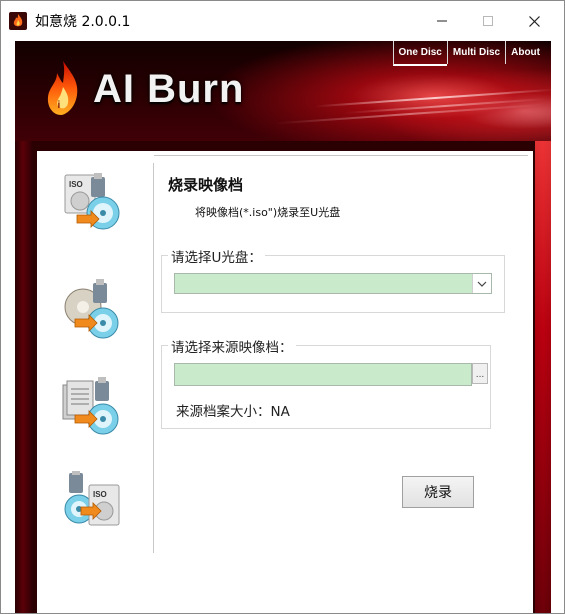 Image resolution: width=565 pixels, height=614 pixels. Describe the element at coordinates (525, 52) in the screenshot. I see `tab-about: About` at that location.